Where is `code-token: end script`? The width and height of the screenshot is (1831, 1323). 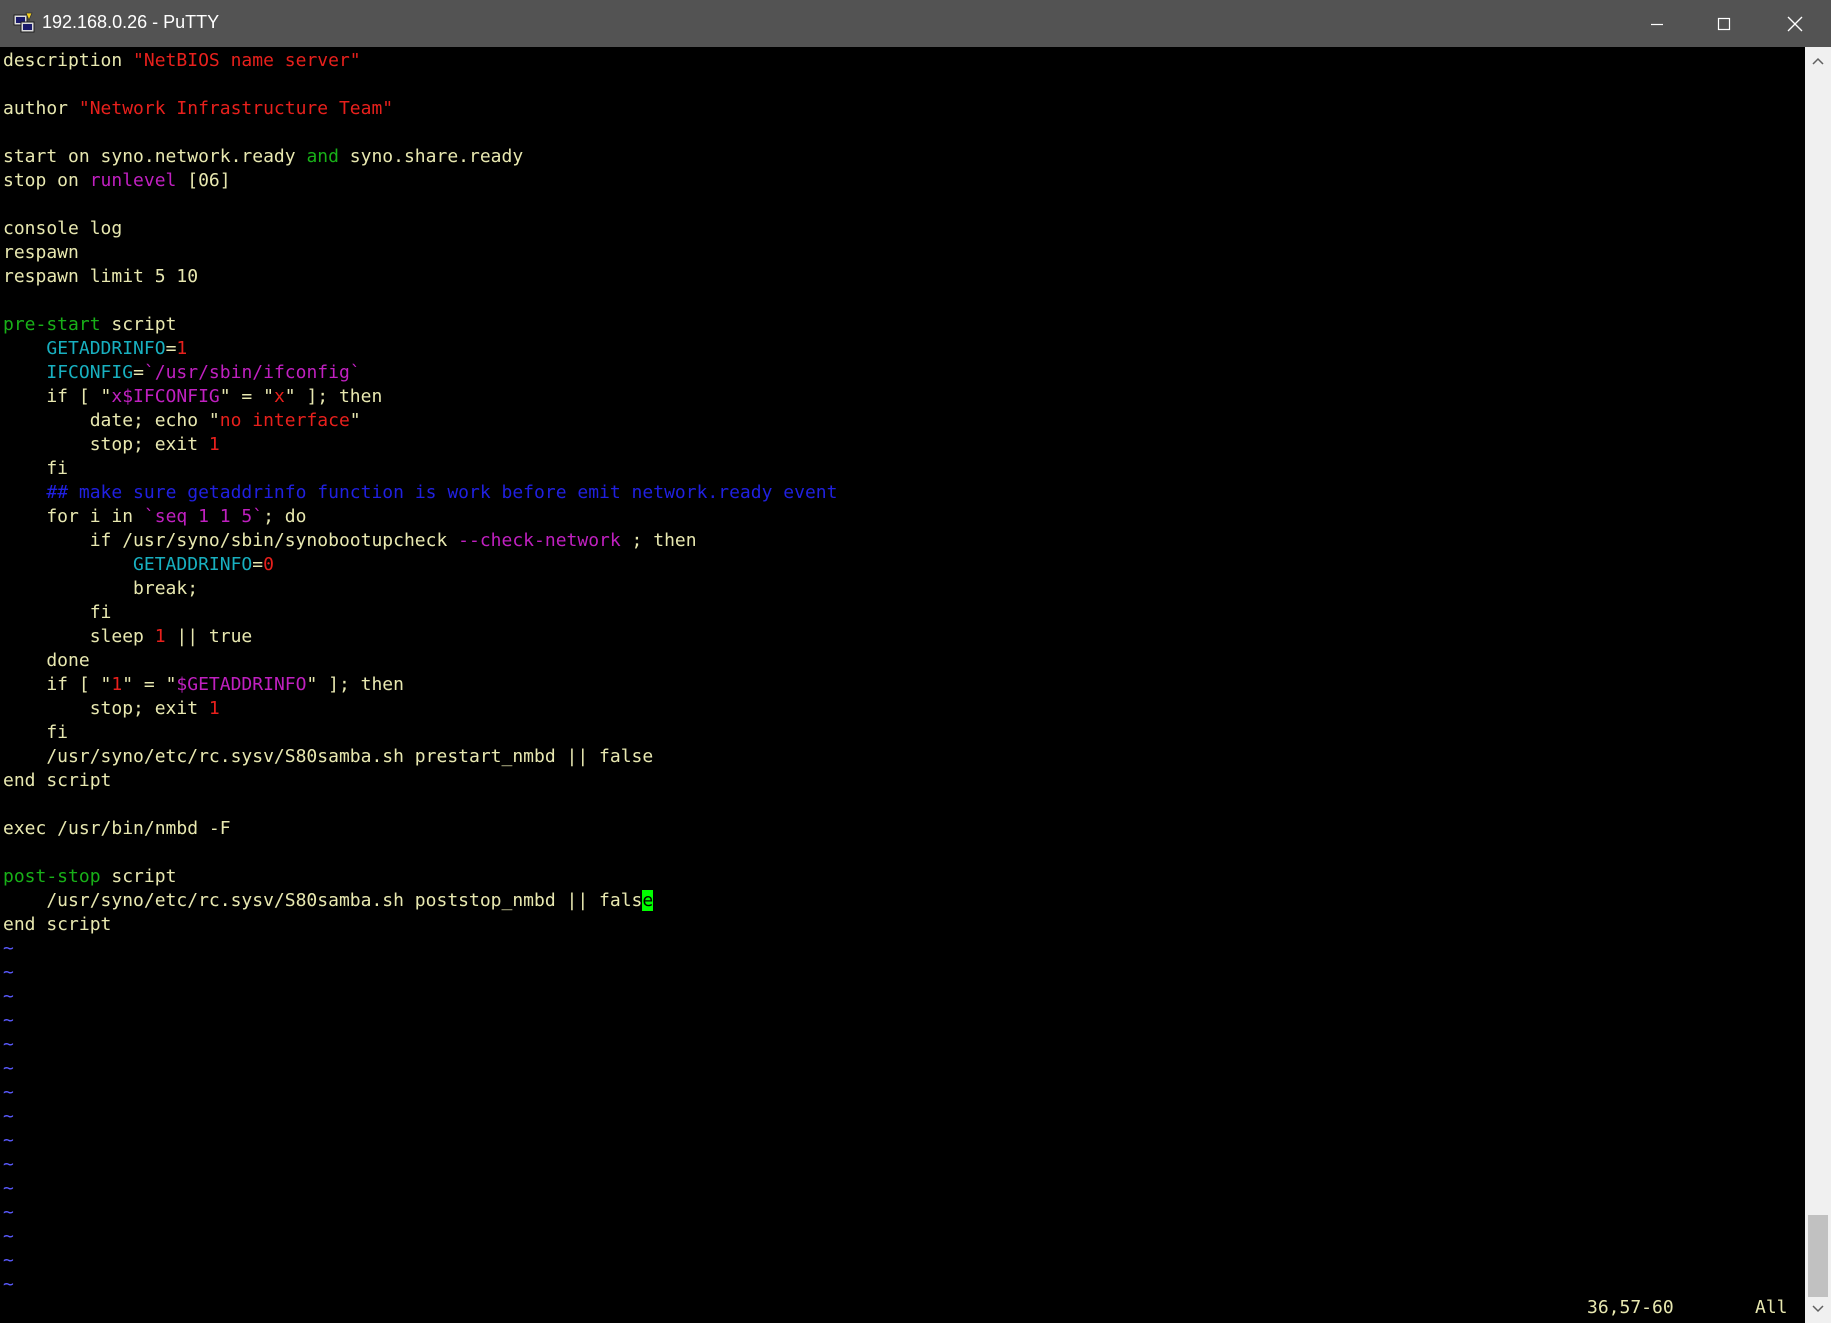
code-token: end script is located at coordinates (57, 924).